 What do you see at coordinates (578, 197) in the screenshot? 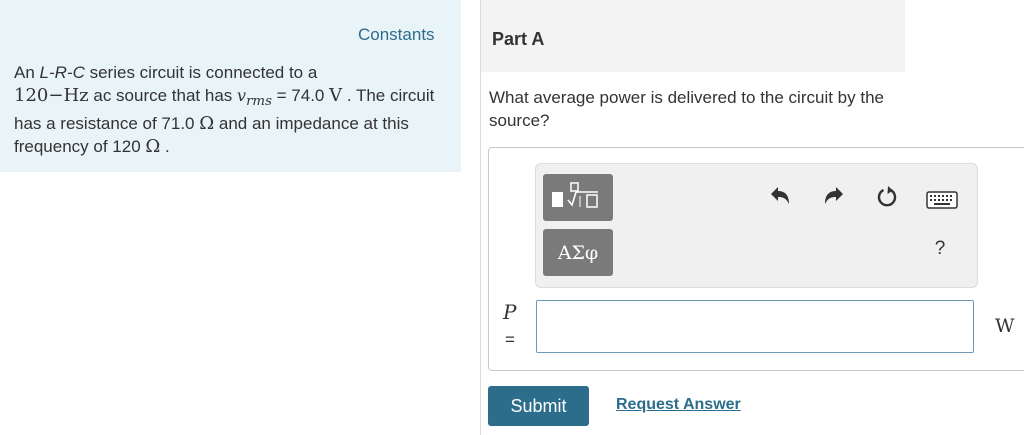
I see `templates-icon` at bounding box center [578, 197].